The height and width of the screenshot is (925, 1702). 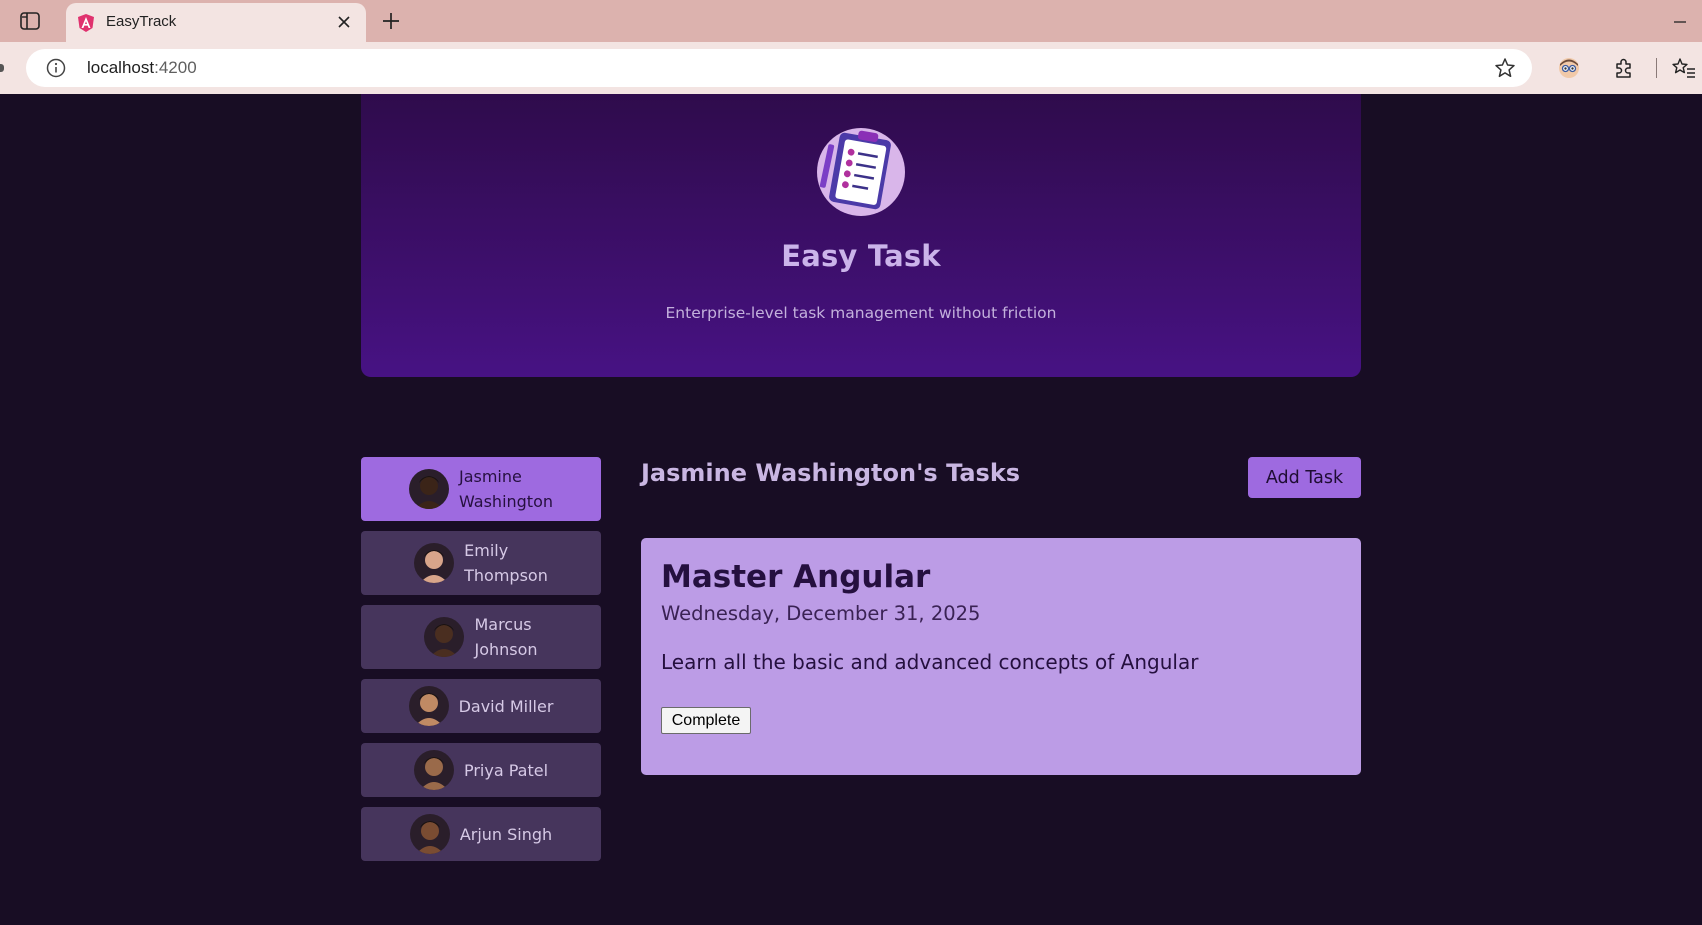 I want to click on url-text: localhost:4200, so click(x=142, y=68).